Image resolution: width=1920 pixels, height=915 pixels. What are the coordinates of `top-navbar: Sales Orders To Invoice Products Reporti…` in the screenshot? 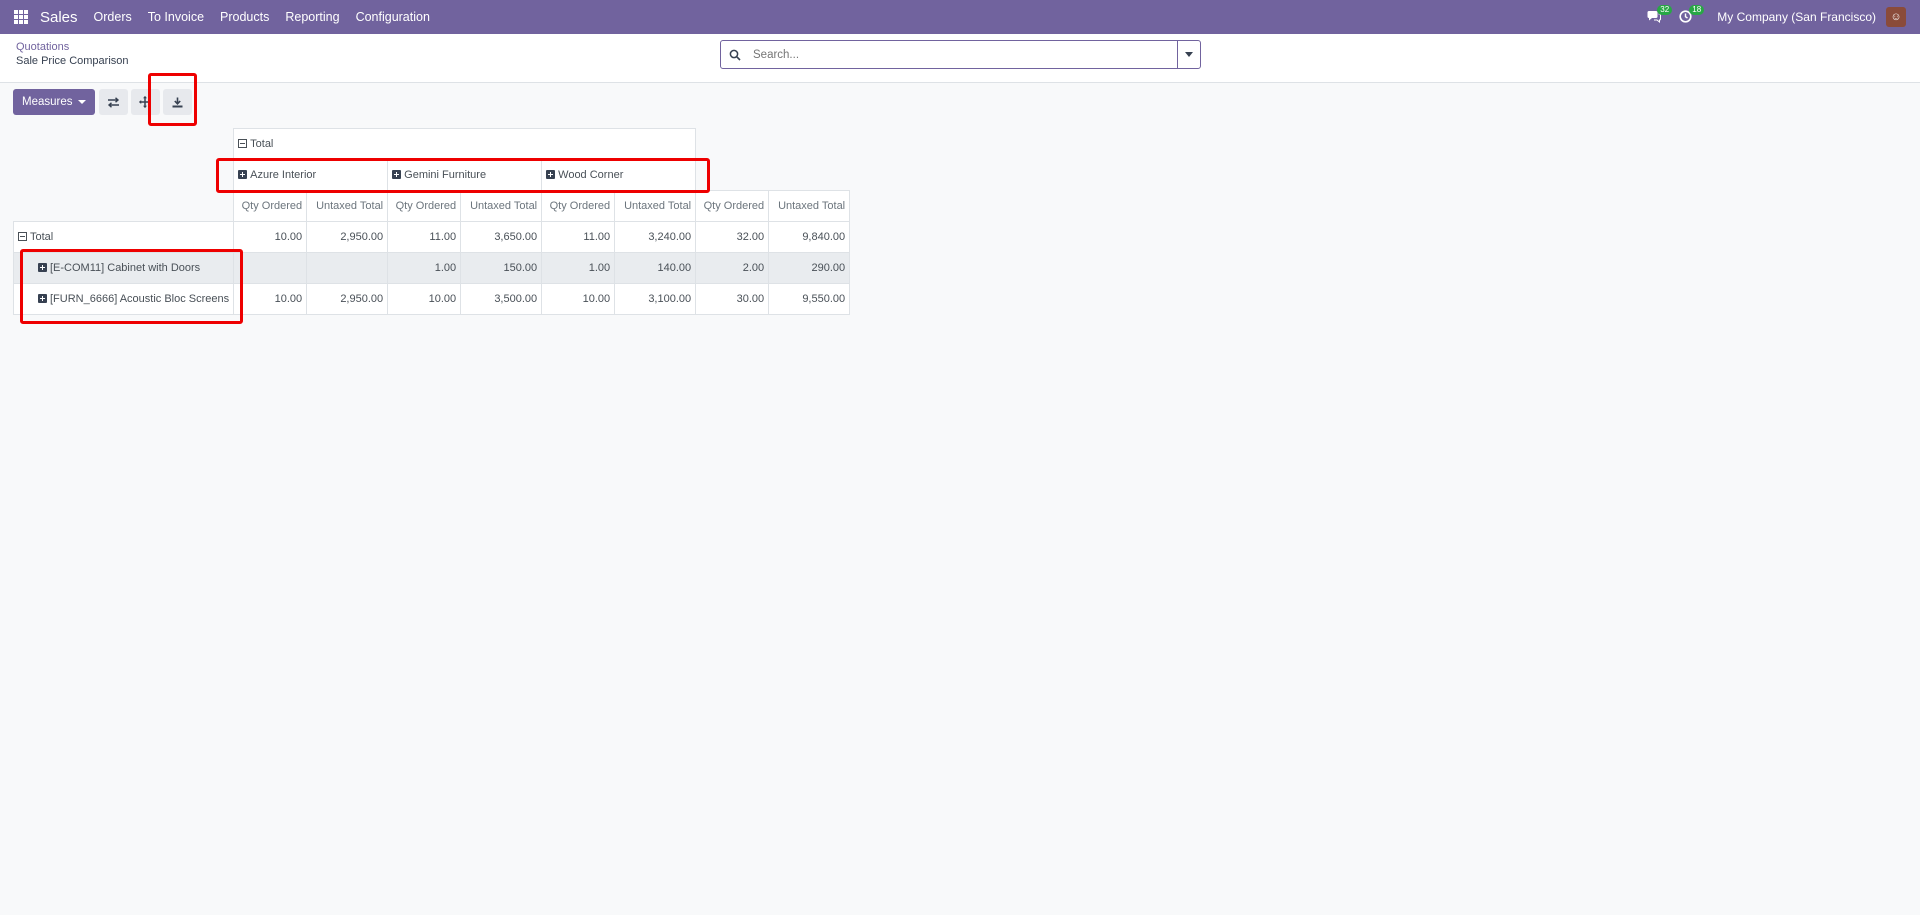 It's located at (960, 17).